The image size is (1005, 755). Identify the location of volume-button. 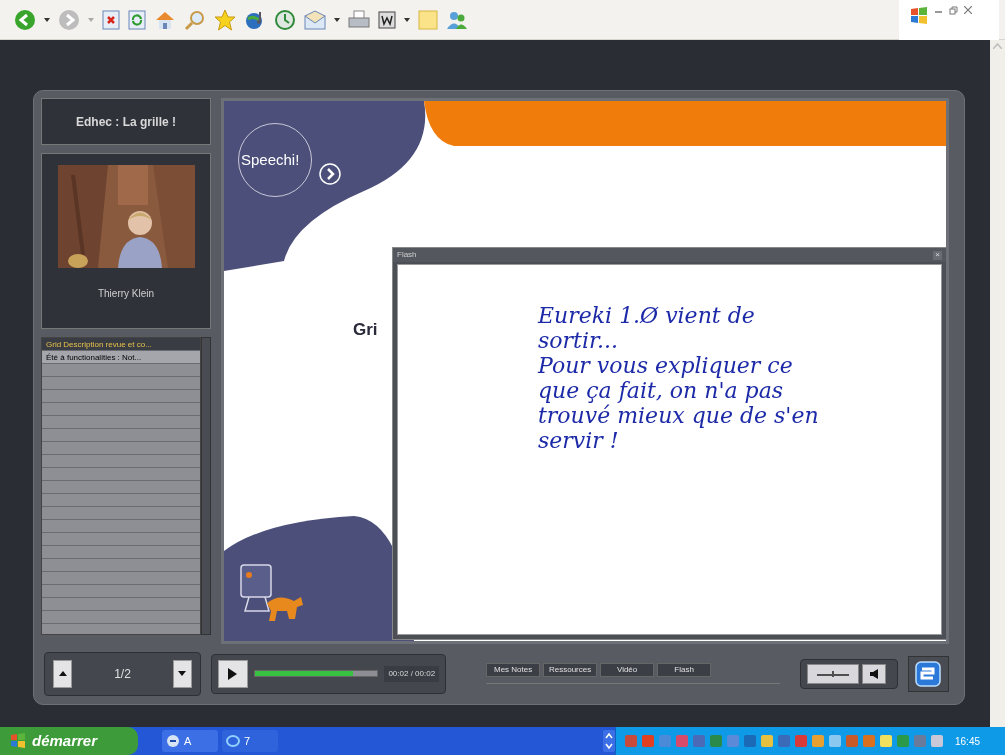
(873, 673).